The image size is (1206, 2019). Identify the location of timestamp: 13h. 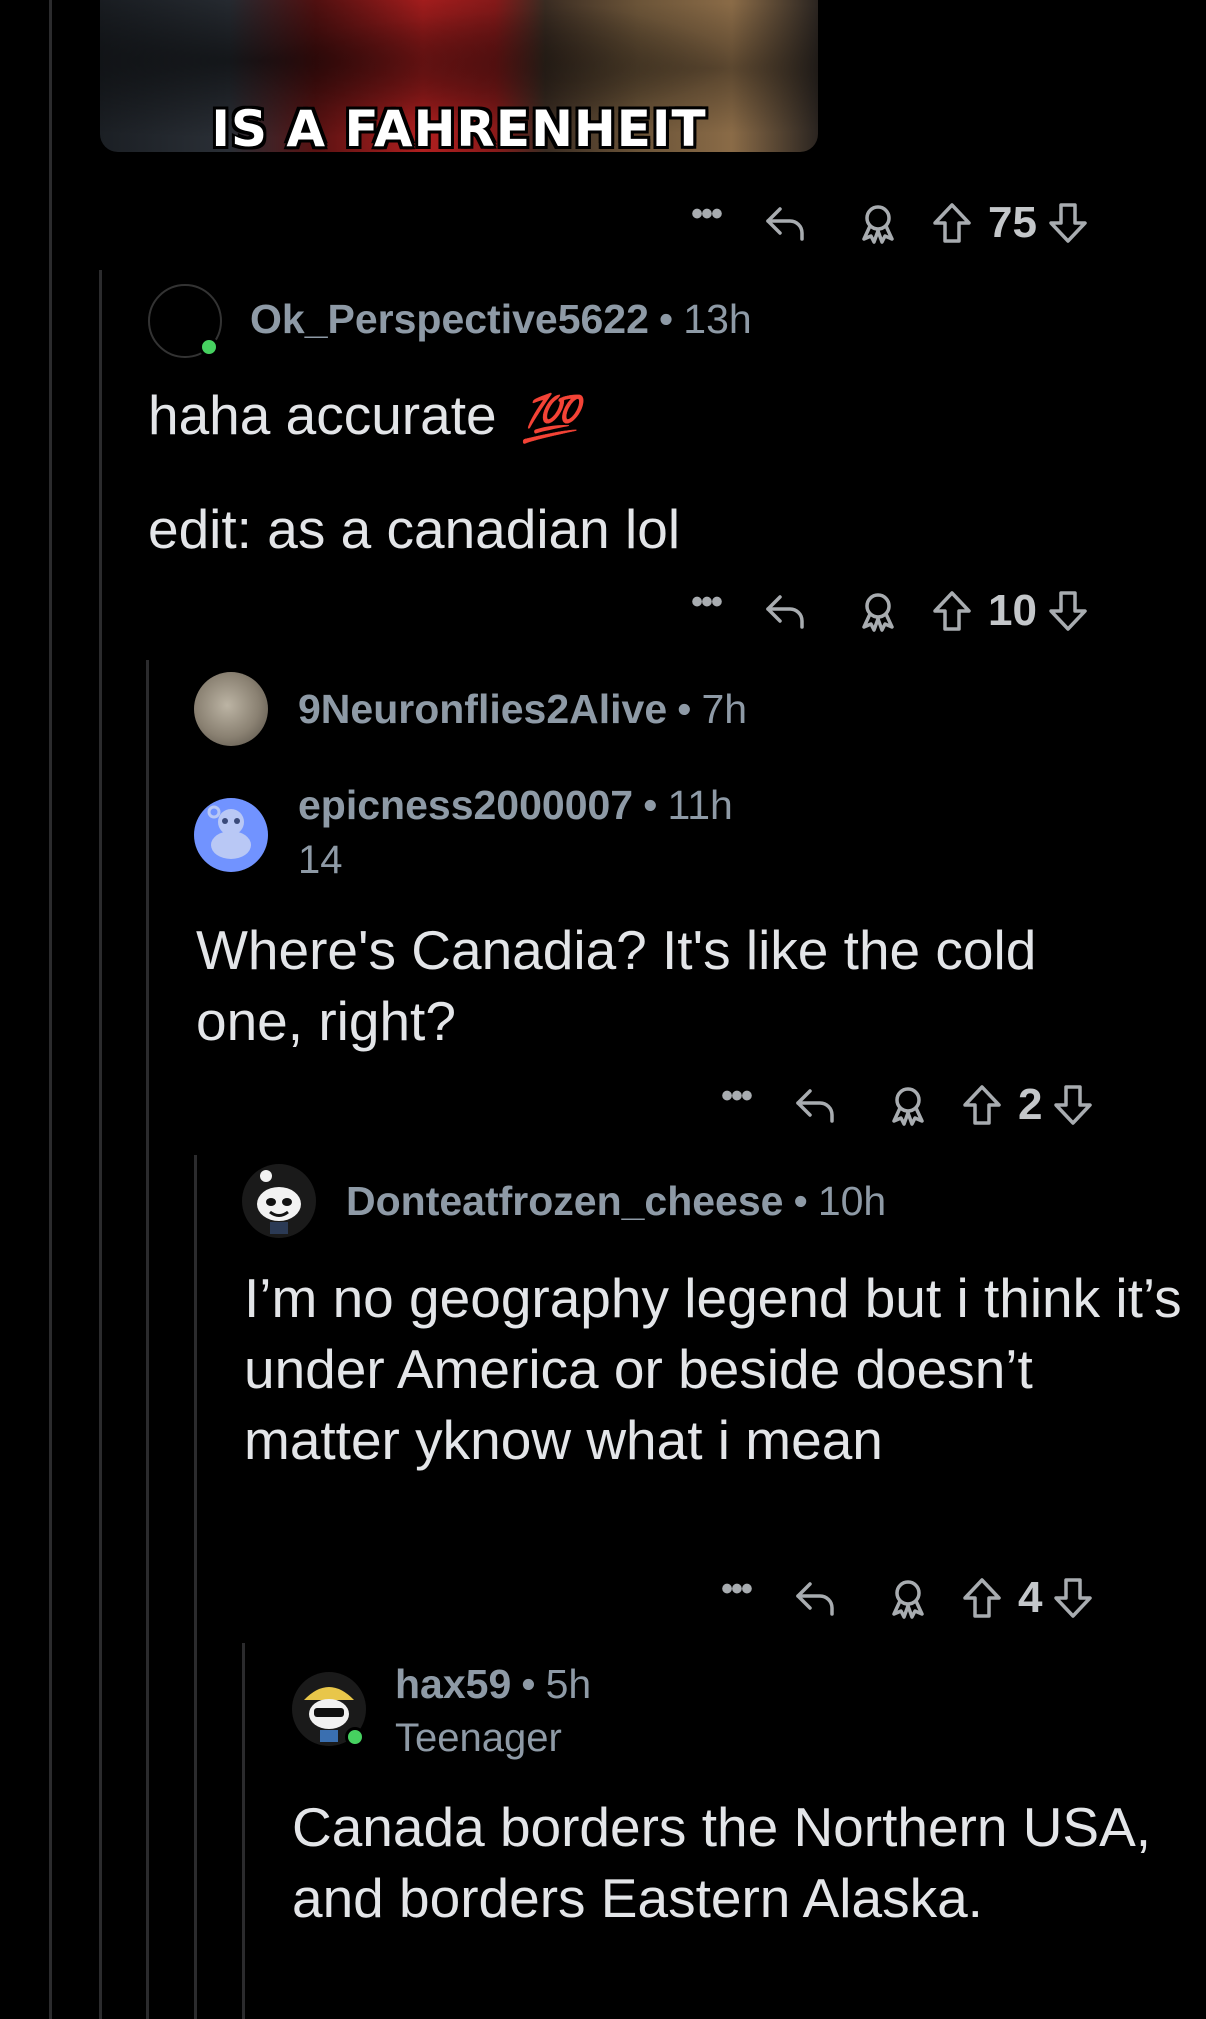
(717, 319).